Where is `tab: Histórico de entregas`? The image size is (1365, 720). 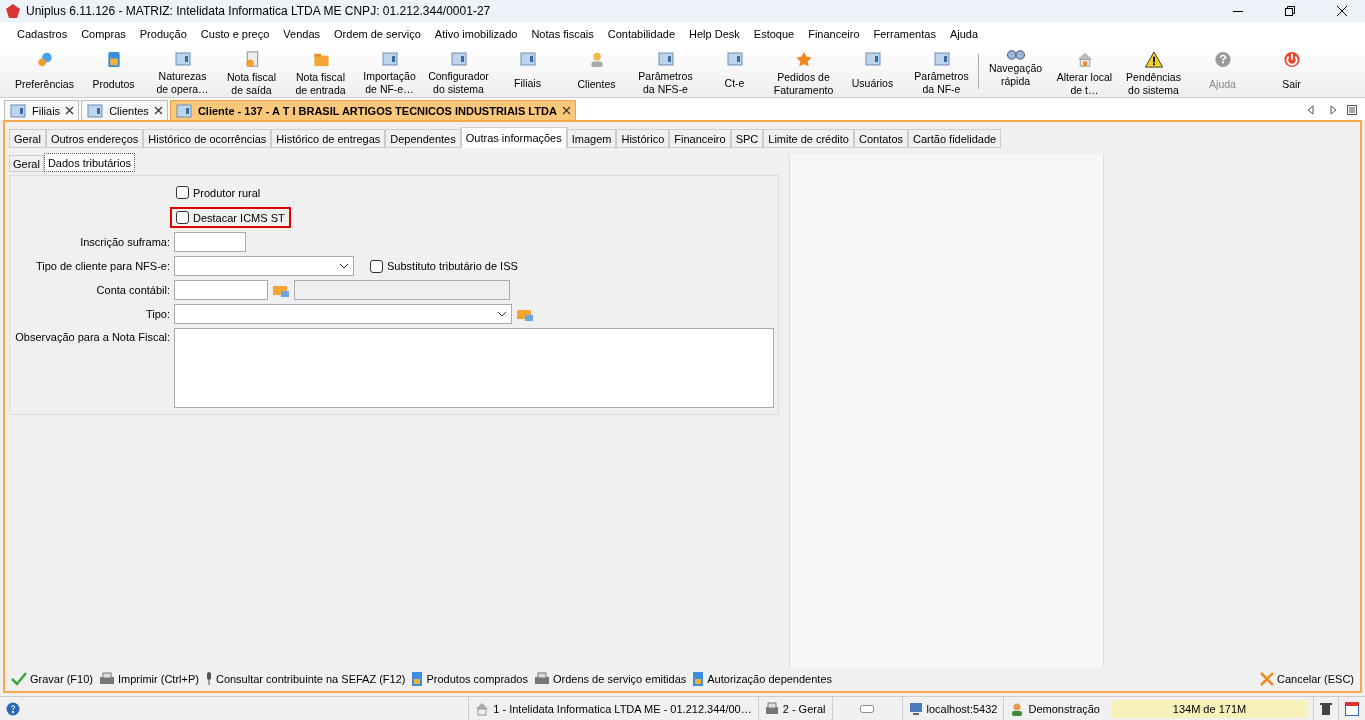 tab: Histórico de entregas is located at coordinates (328, 138).